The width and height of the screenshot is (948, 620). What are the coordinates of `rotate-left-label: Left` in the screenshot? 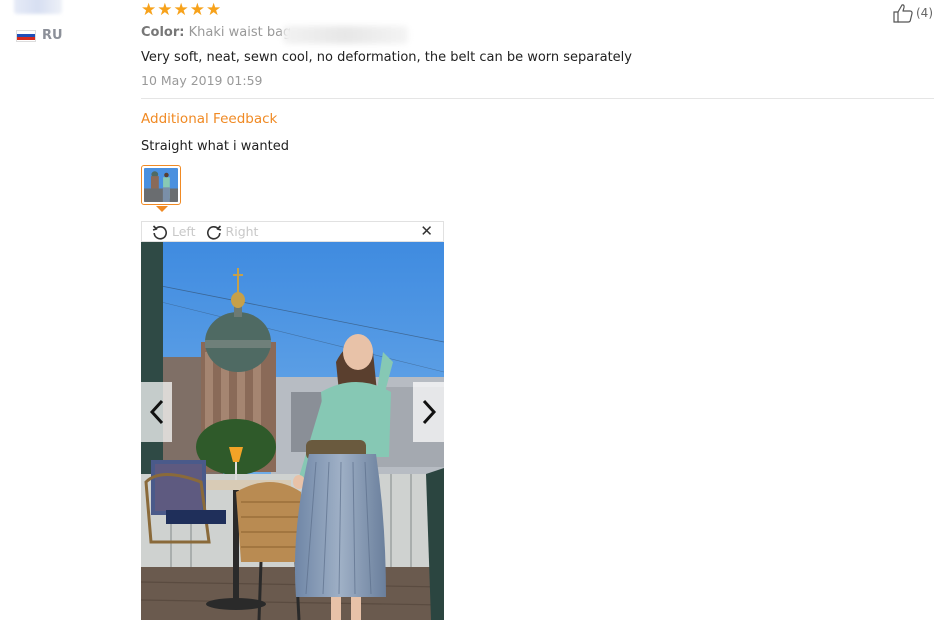 It's located at (184, 231).